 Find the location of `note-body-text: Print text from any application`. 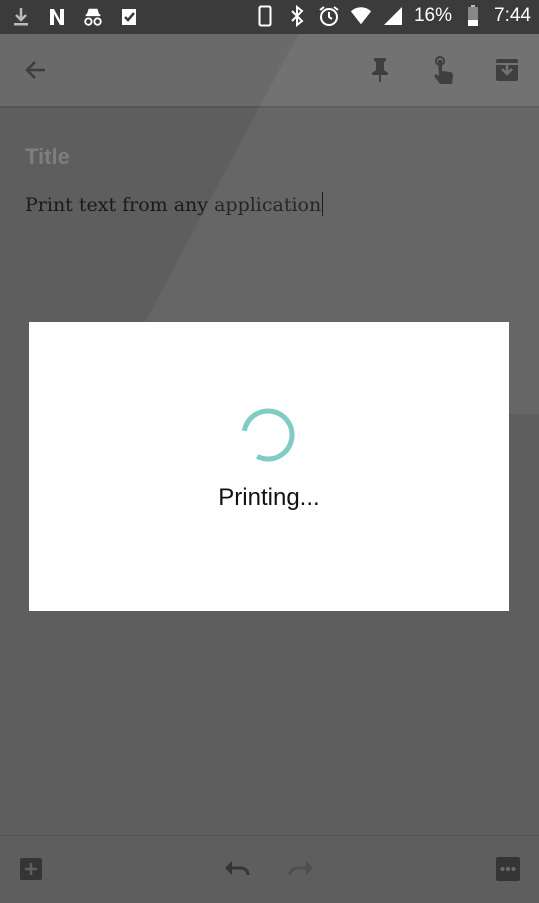

note-body-text: Print text from any application is located at coordinates (173, 205).